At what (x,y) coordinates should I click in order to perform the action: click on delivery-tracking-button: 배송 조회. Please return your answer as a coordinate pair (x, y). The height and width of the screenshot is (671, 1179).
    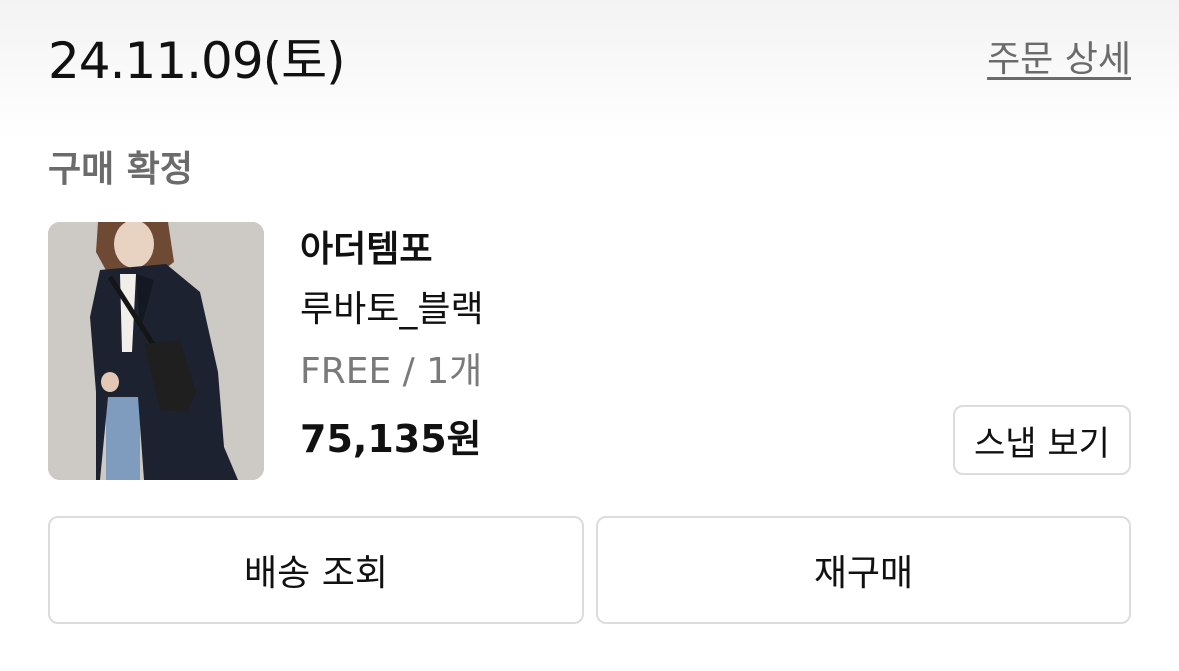
    Looking at the image, I should click on (316, 570).